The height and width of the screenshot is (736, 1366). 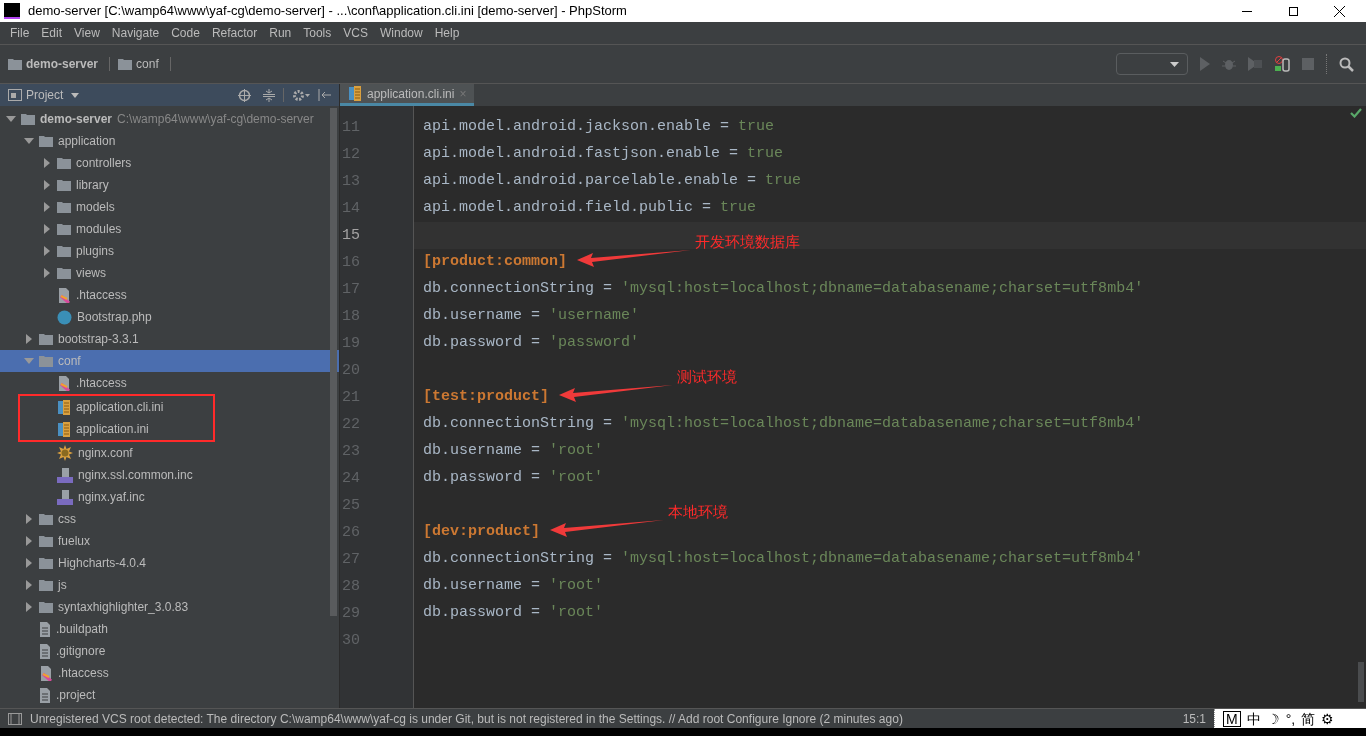 What do you see at coordinates (45, 95) in the screenshot?
I see `panel-title: Project` at bounding box center [45, 95].